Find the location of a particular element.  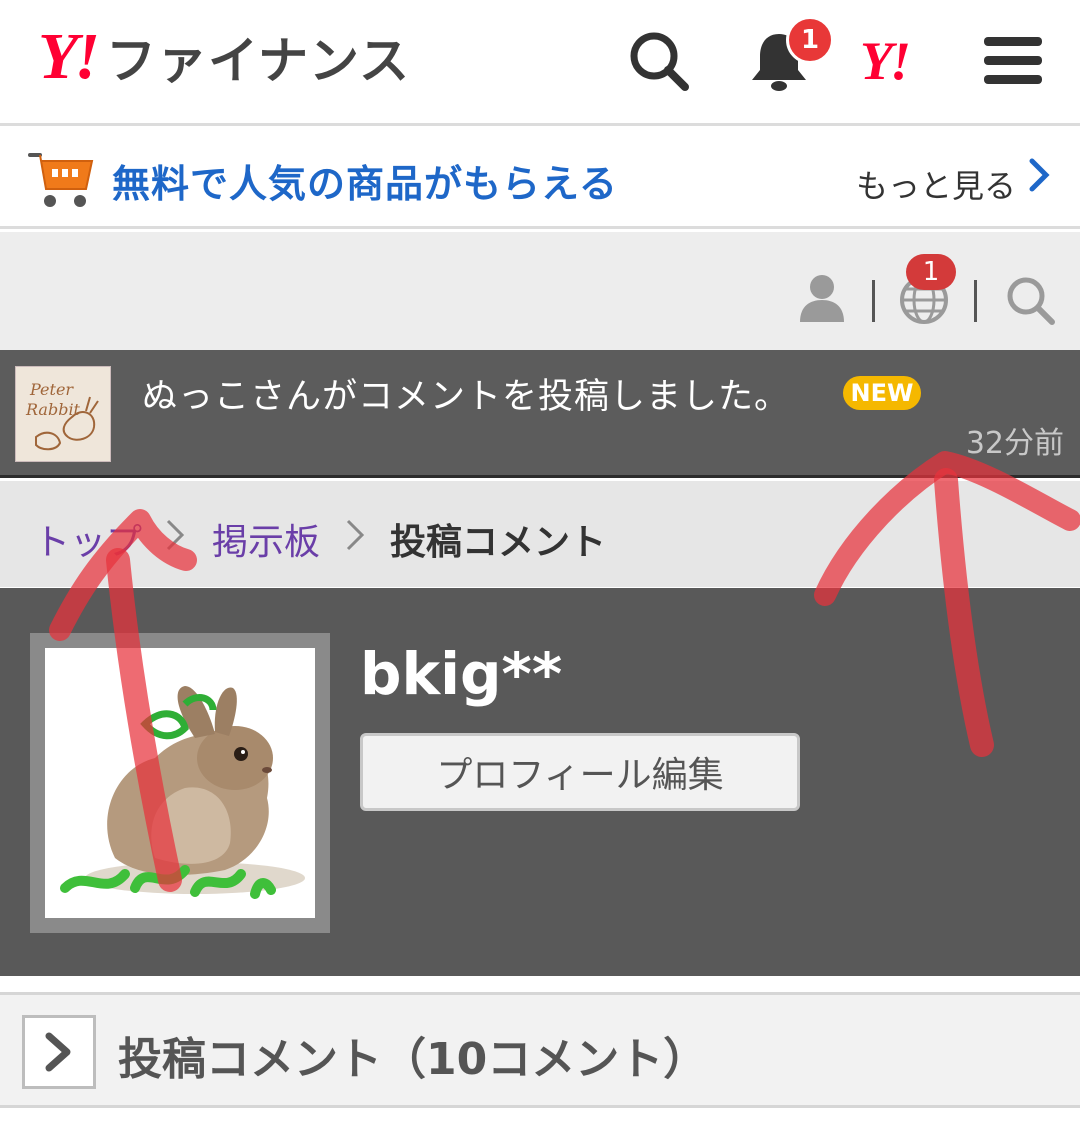

promo-text: 無料で人気の商品がもらえる is located at coordinates (365, 180).